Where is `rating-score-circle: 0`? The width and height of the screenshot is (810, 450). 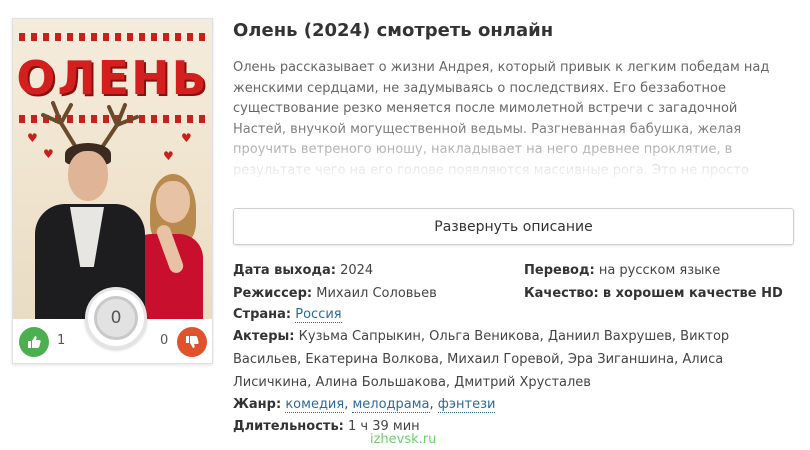 rating-score-circle: 0 is located at coordinates (116, 318).